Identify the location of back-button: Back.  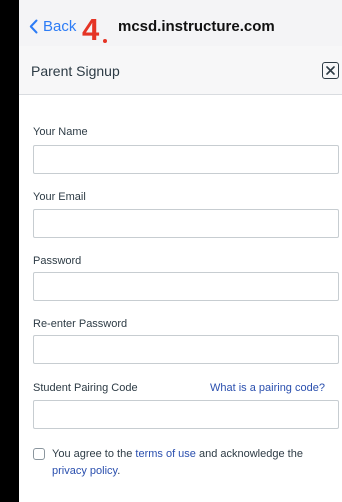
(52, 26).